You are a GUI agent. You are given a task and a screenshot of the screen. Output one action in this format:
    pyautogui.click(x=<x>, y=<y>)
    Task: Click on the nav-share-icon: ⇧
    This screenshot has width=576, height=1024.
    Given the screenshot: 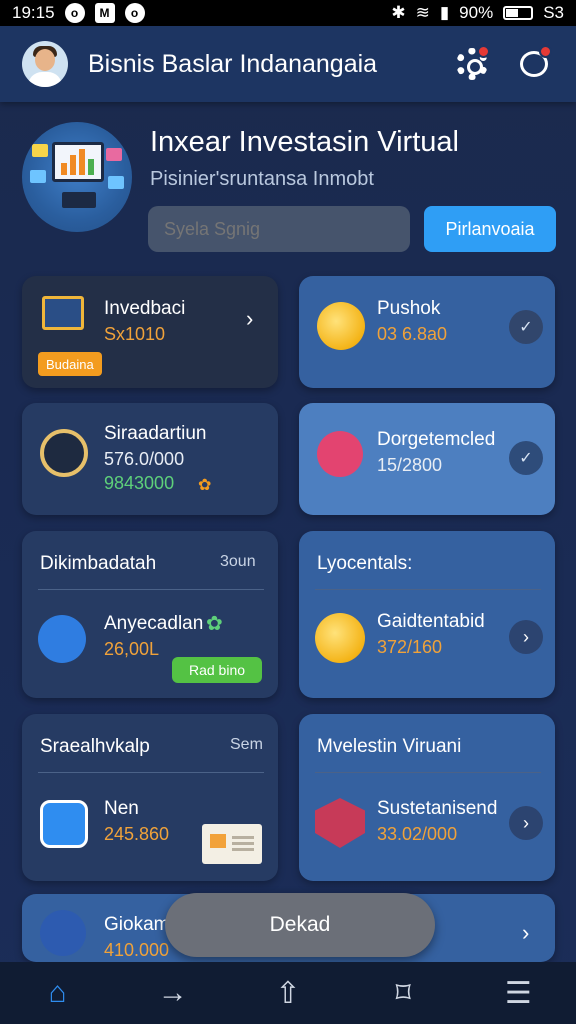 What is the action you would take?
    pyautogui.click(x=288, y=993)
    